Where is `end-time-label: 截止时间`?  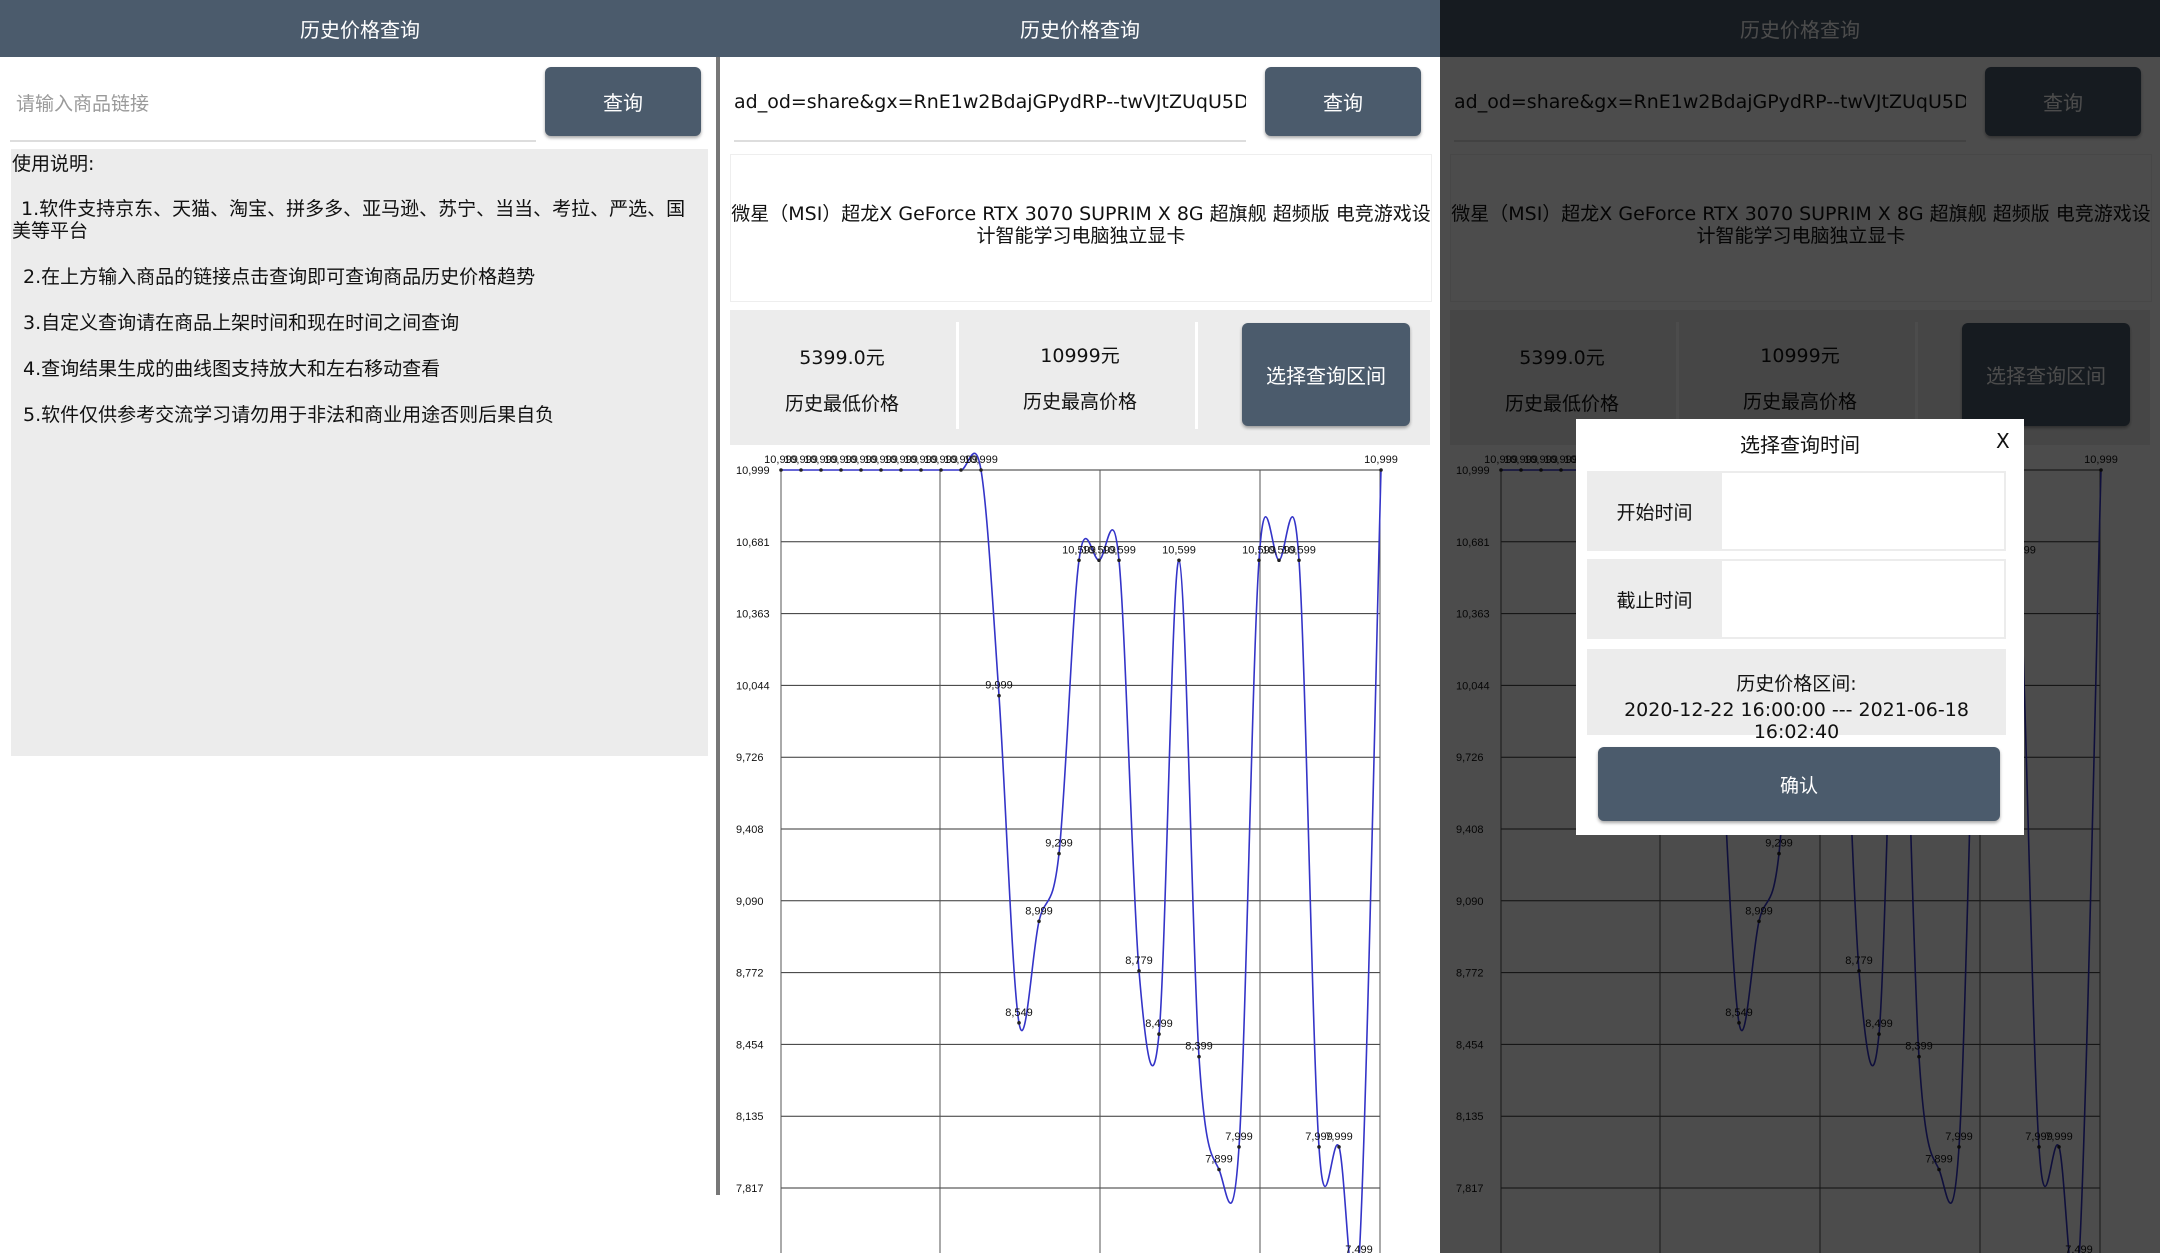 end-time-label: 截止时间 is located at coordinates (1654, 599).